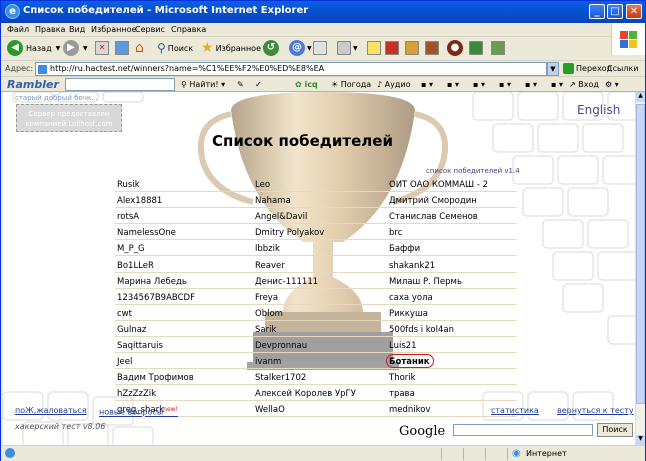 The width and height of the screenshot is (646, 461). What do you see at coordinates (396, 233) in the screenshot?
I see `winner-name-3: brc` at bounding box center [396, 233].